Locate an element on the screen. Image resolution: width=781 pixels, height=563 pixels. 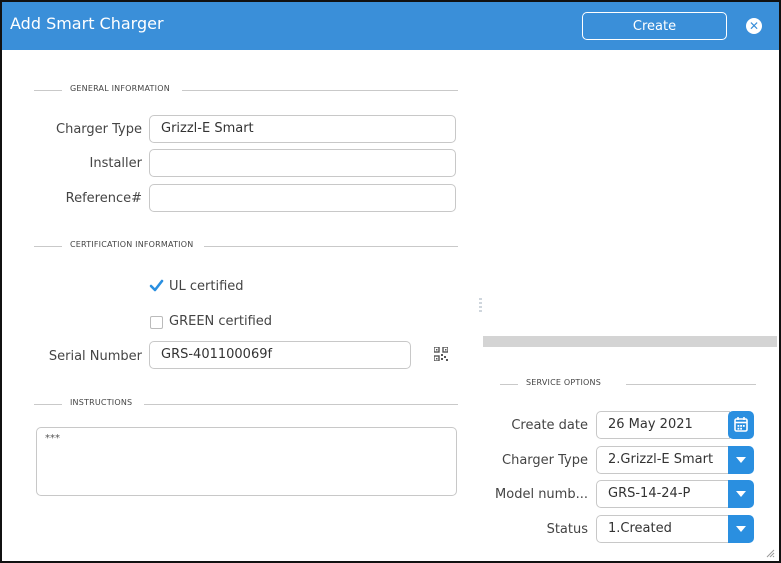
create-button: Create is located at coordinates (654, 26).